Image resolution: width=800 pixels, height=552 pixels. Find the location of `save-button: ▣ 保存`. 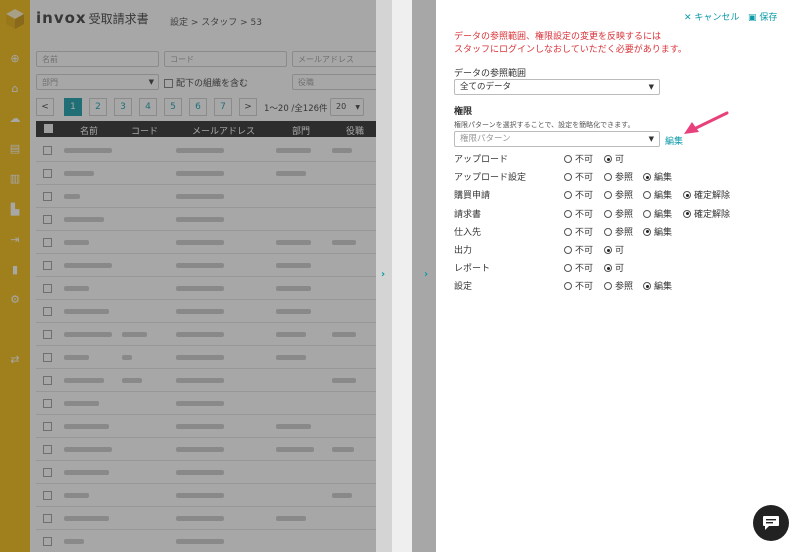

save-button: ▣ 保存 is located at coordinates (762, 16).